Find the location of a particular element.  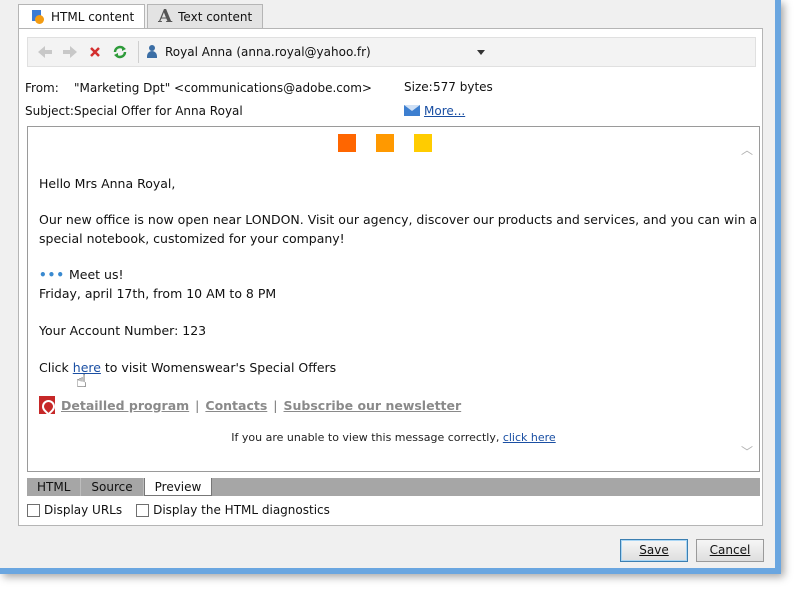

preview-toolbar: Royal Anna (anna.royal@yahoo.fr) is located at coordinates (391, 52).